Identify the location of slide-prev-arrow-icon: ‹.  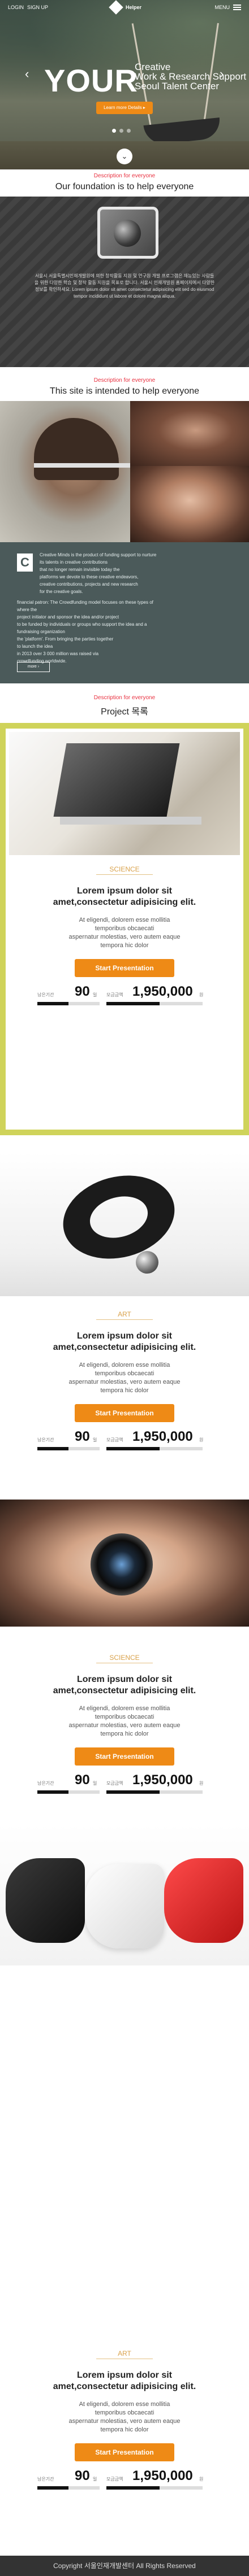
(27, 74).